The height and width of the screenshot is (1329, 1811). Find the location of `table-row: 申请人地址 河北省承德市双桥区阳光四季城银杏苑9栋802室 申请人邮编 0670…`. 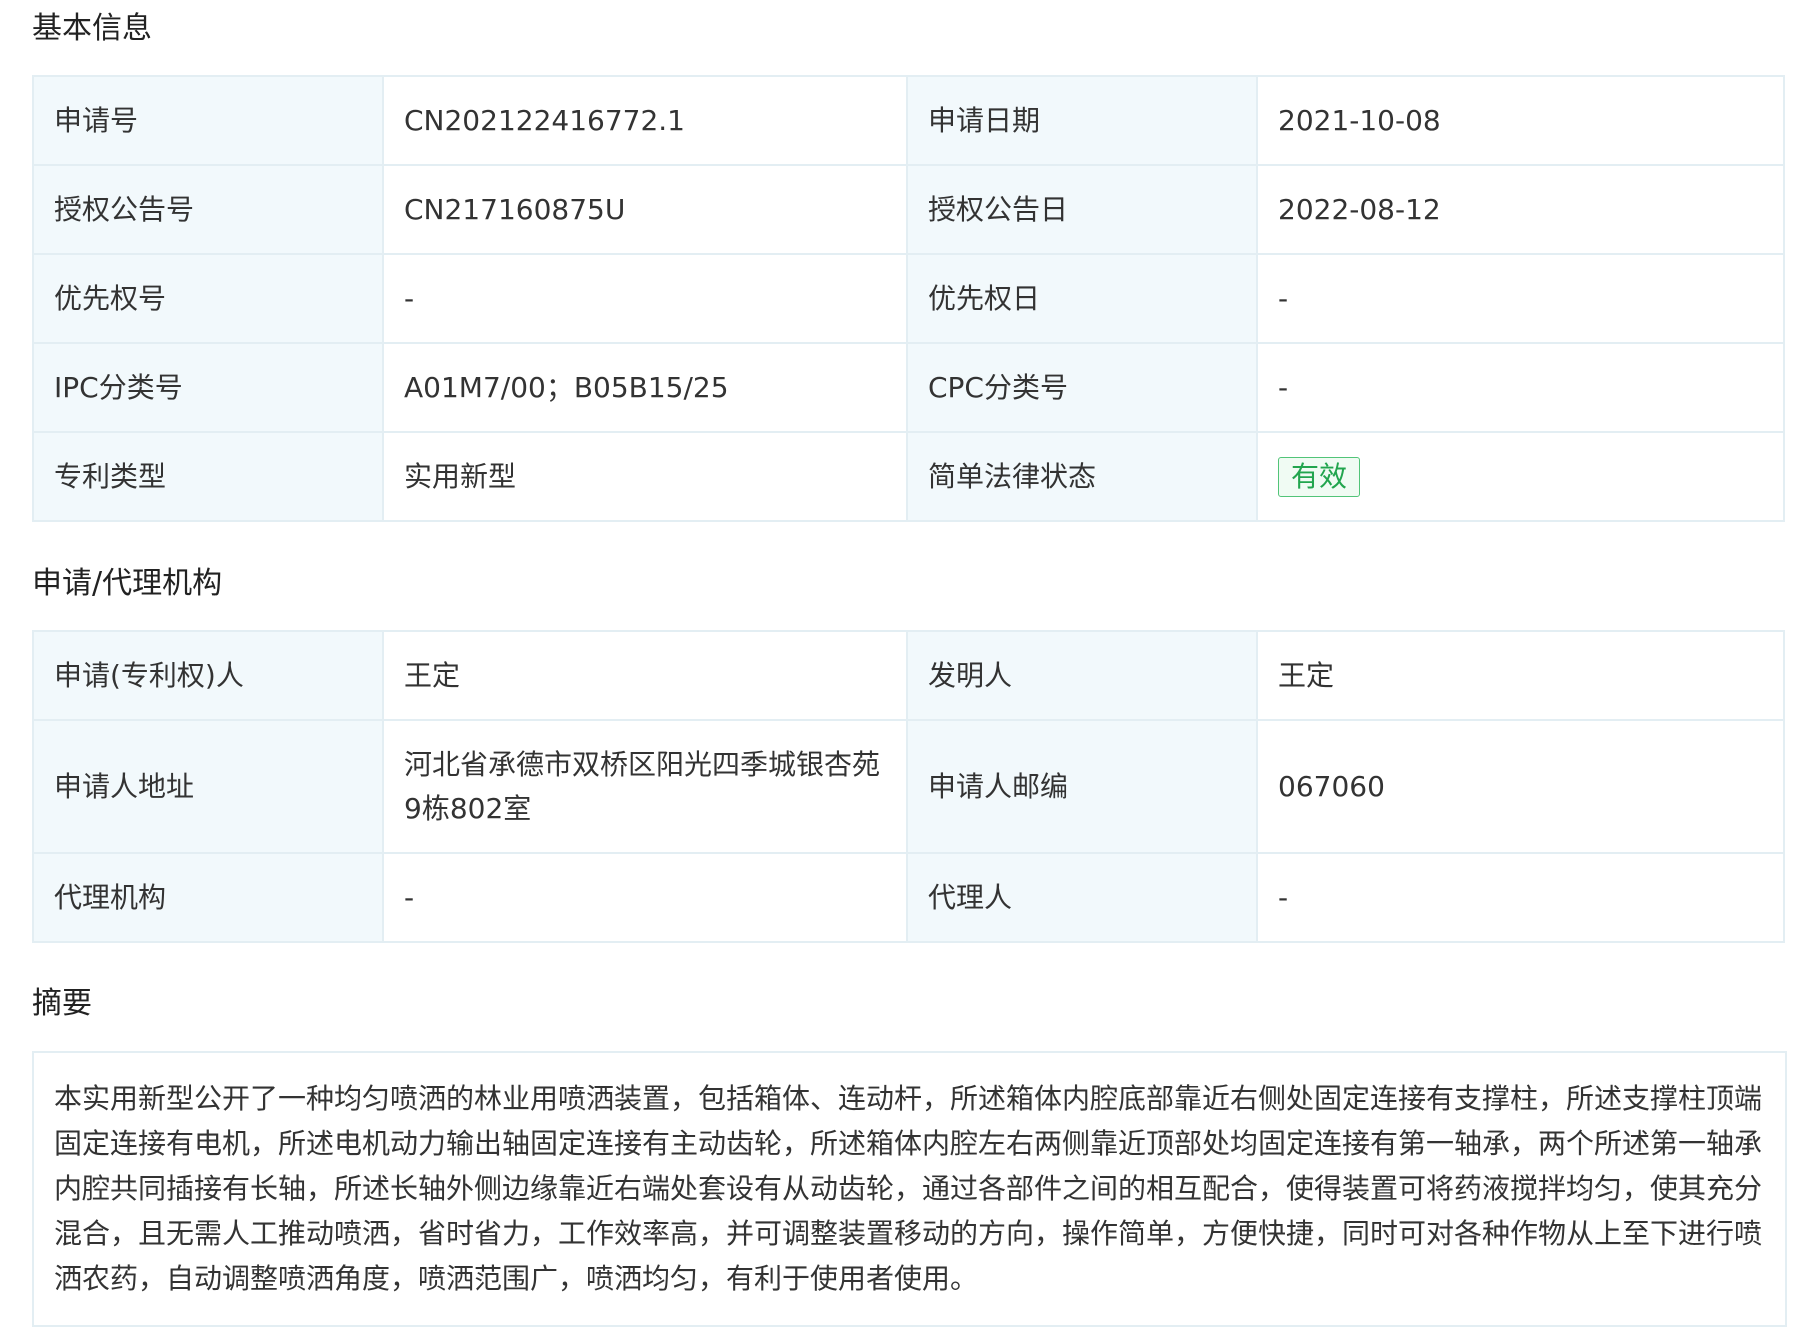

table-row: 申请人地址 河北省承德市双桥区阳光四季城银杏苑9栋802室 申请人邮编 0670… is located at coordinates (908, 786).